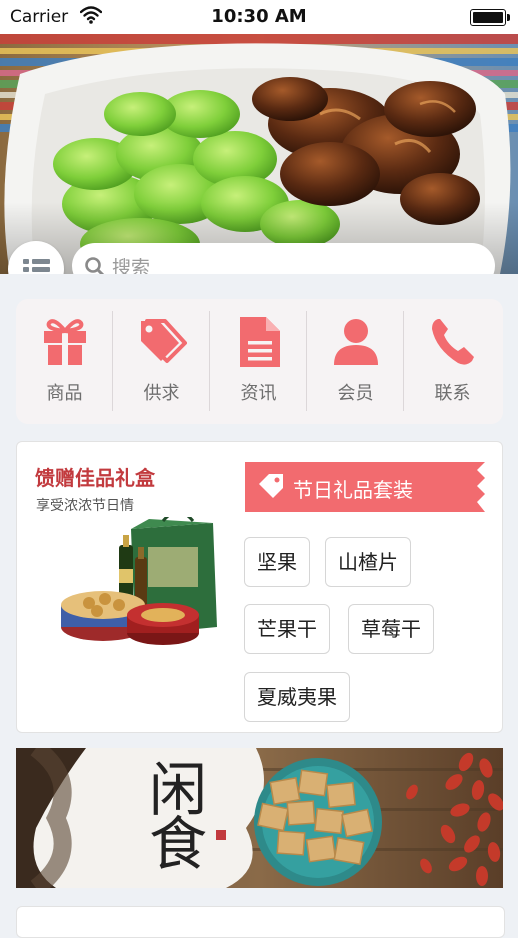  What do you see at coordinates (258, 393) in the screenshot?
I see `nav-label-news: 资讯` at bounding box center [258, 393].